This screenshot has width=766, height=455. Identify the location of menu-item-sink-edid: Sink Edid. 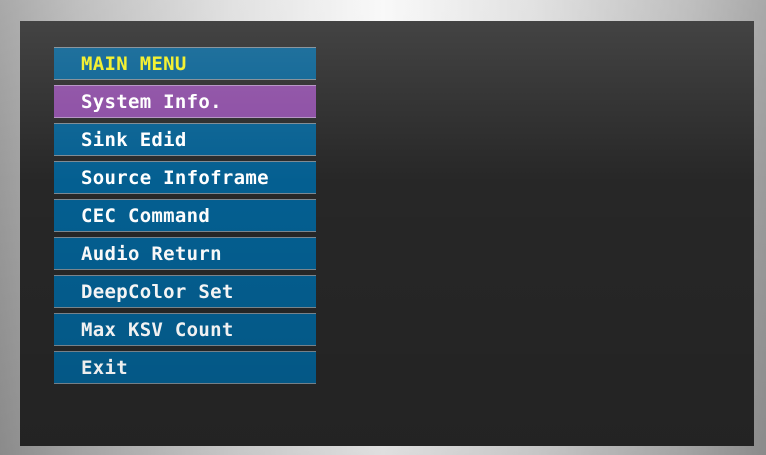
(185, 139).